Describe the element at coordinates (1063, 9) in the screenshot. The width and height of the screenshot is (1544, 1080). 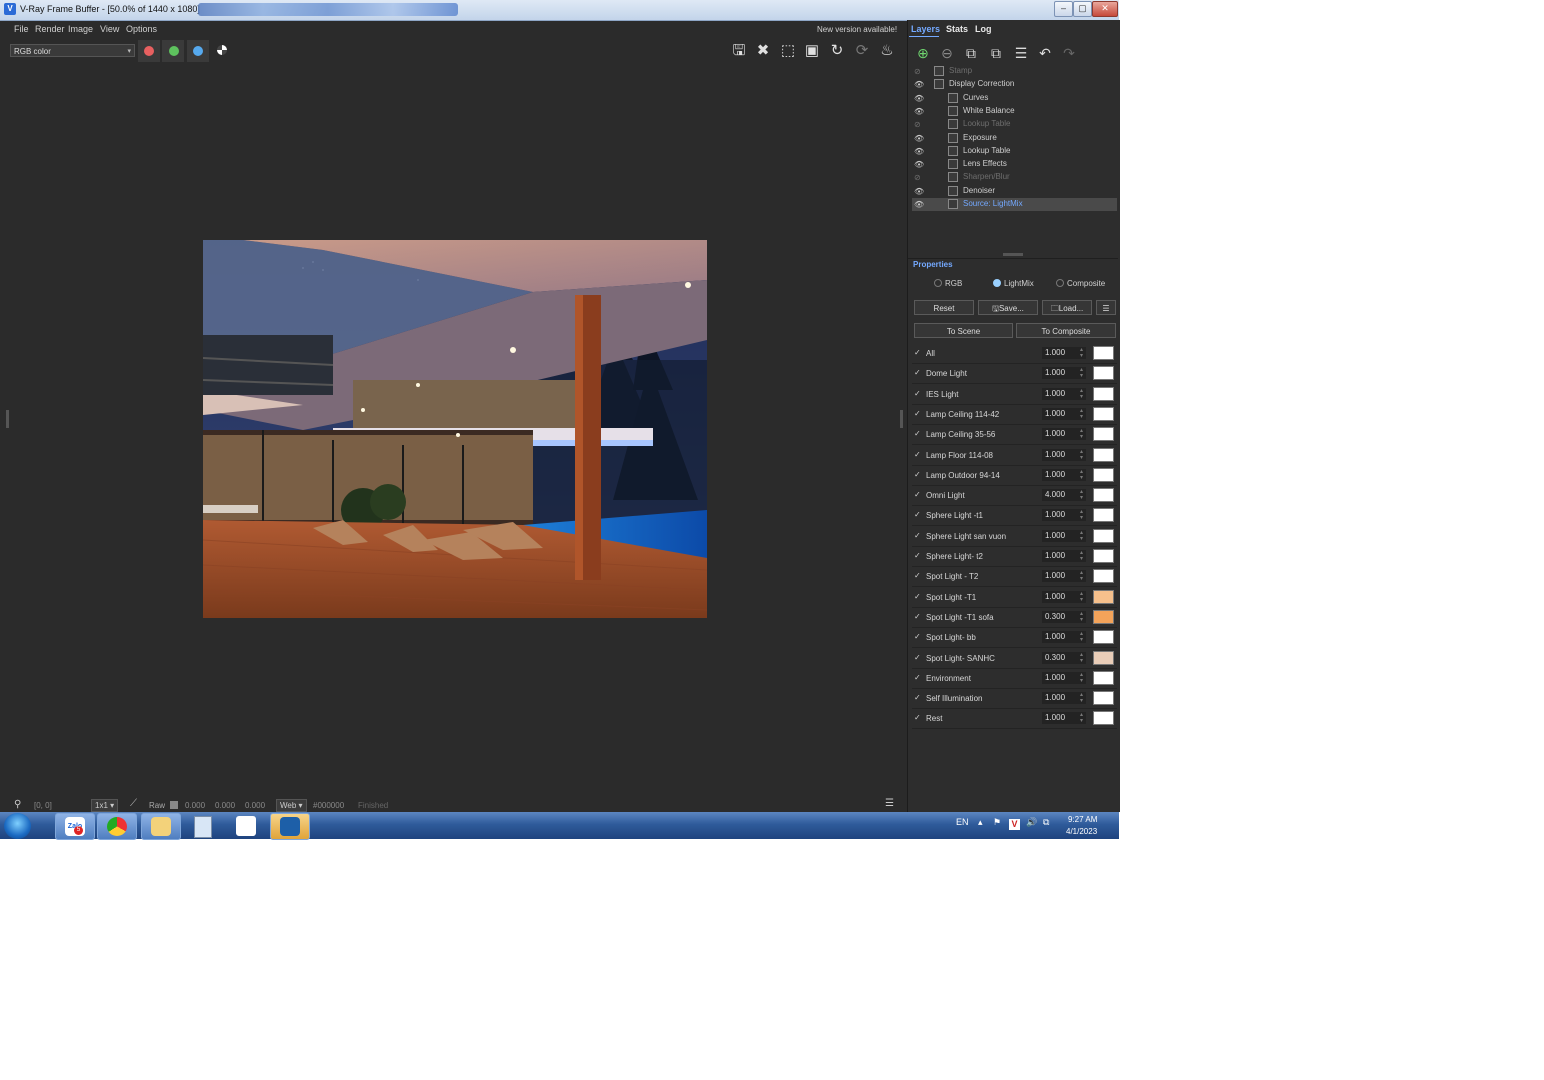
I see `minimize-button: –` at that location.